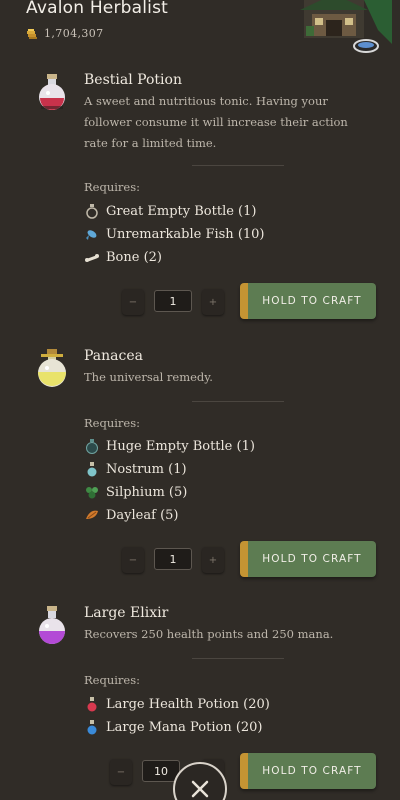 The width and height of the screenshot is (400, 800). What do you see at coordinates (180, 446) in the screenshot?
I see `ingredient-label: Huge Empty Bottle (1)` at bounding box center [180, 446].